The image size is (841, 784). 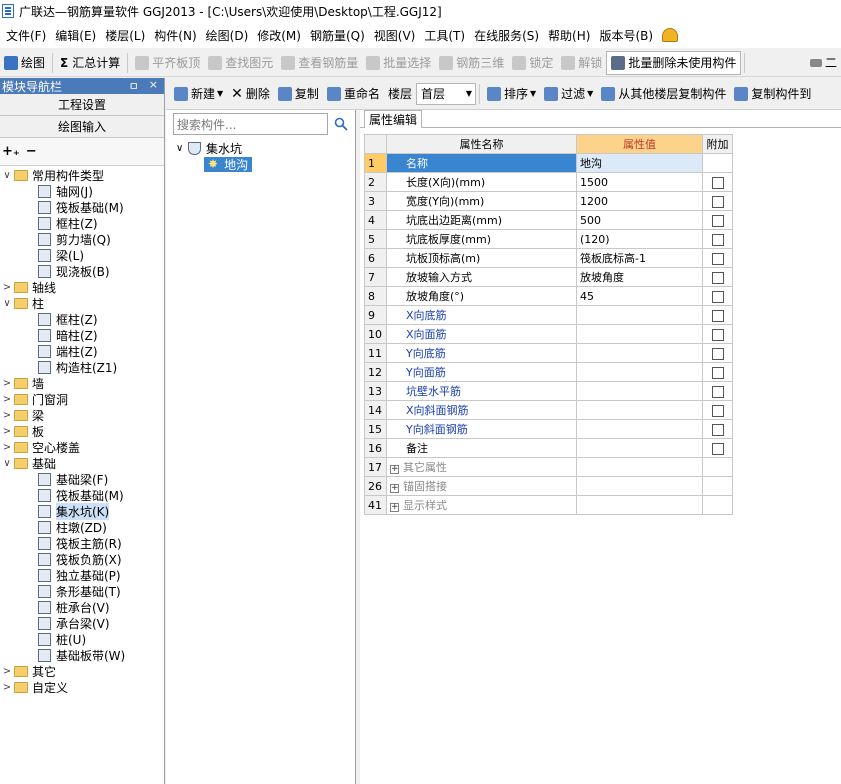 I want to click on property-row: 3 宽度(Y向)(mm) 1200, so click(x=548, y=201).